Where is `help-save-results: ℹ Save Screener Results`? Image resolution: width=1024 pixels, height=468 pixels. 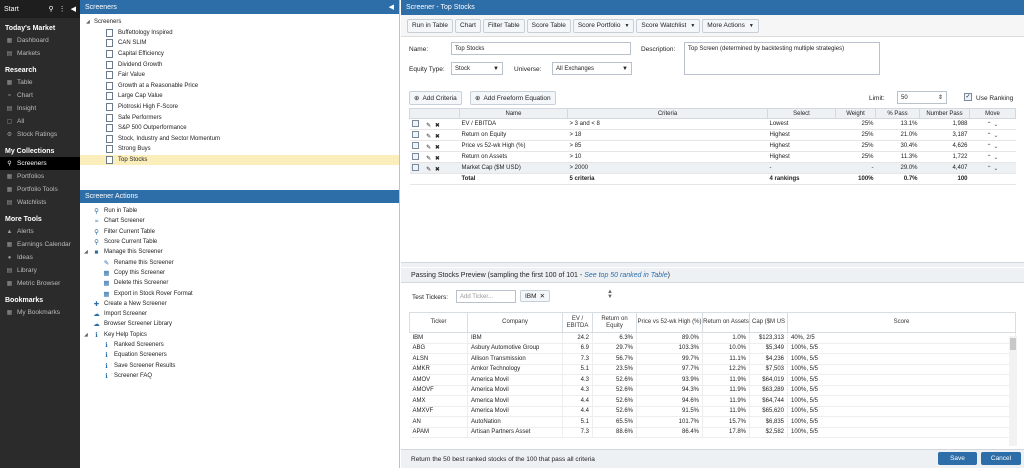 help-save-results: ℹ Save Screener Results is located at coordinates (239, 365).